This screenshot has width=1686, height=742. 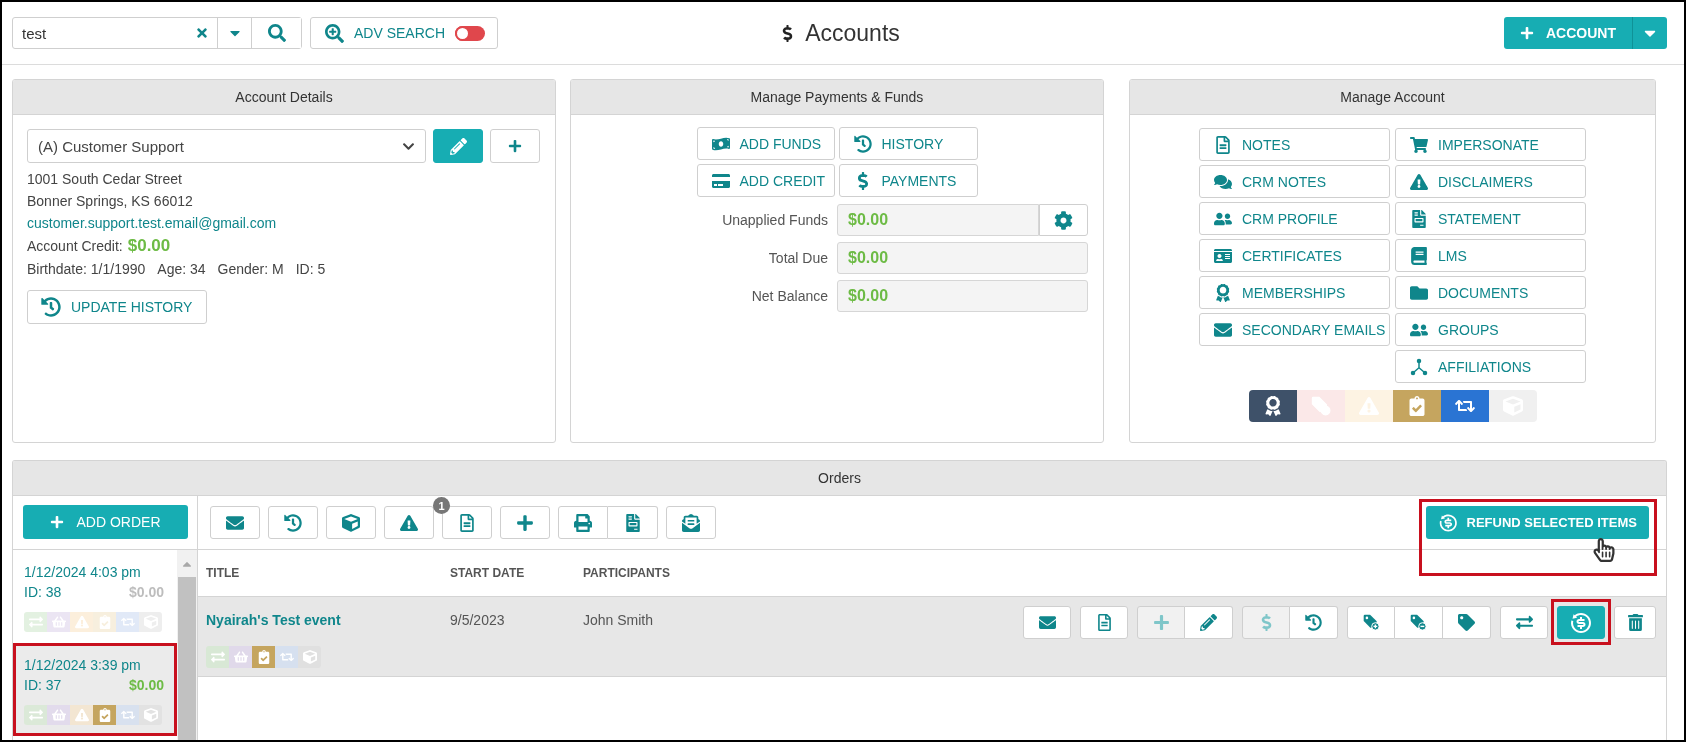 I want to click on notes-button, so click(x=1104, y=622).